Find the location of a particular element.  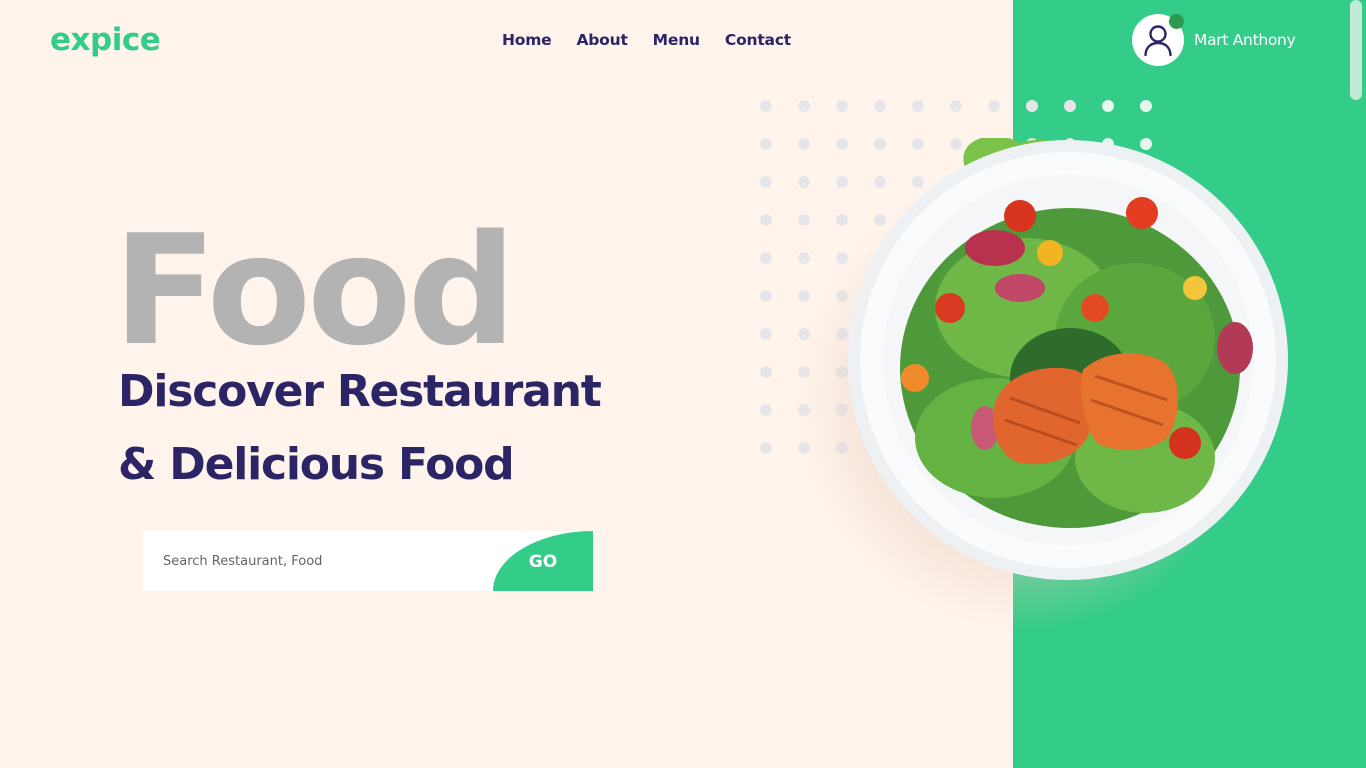

user-name: Mart Anthony is located at coordinates (1245, 40).